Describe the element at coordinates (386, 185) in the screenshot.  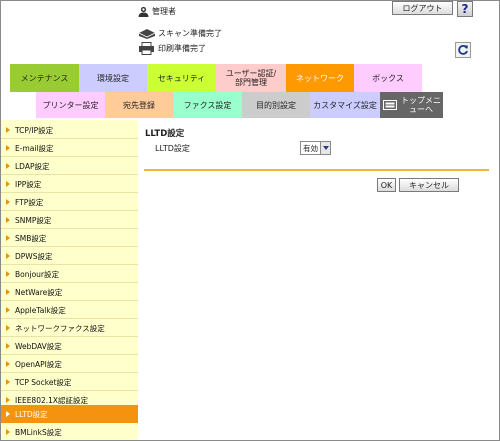
I see `ok-button: OK` at that location.